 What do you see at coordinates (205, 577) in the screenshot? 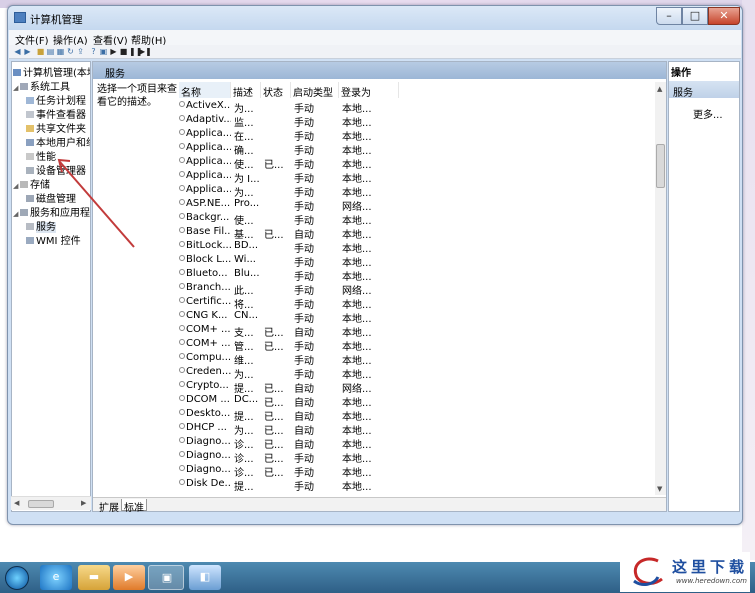
I see `taskbar-network: ◧` at bounding box center [205, 577].